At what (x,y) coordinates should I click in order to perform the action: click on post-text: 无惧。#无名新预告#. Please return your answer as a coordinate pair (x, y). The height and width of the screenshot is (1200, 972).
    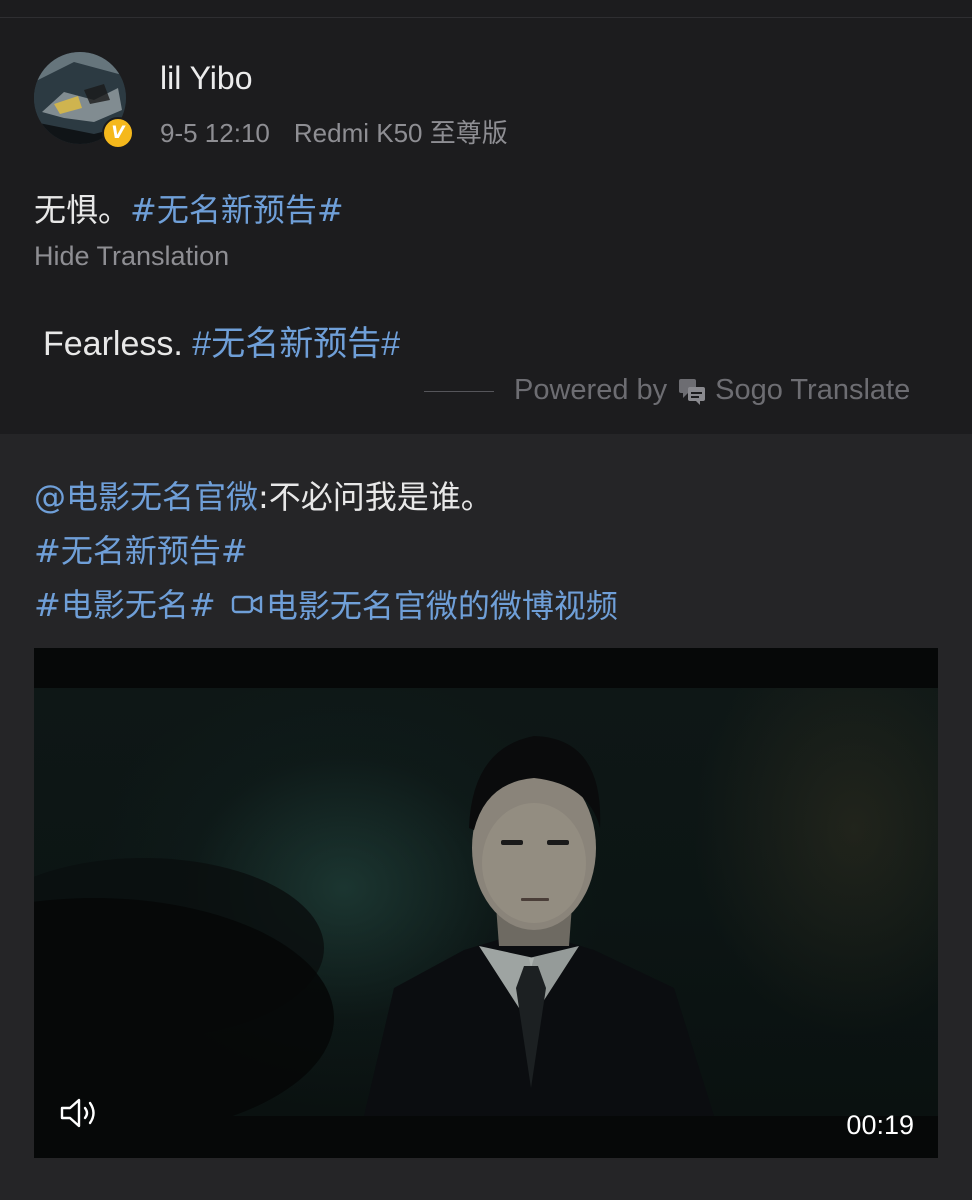
    Looking at the image, I should click on (189, 208).